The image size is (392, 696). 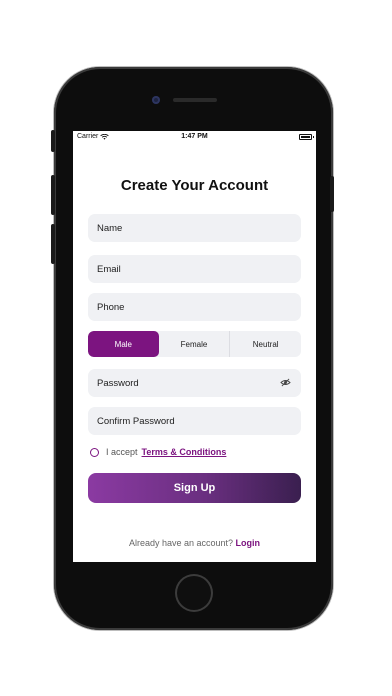 I want to click on sign-up-button: Sign Up, so click(x=194, y=488).